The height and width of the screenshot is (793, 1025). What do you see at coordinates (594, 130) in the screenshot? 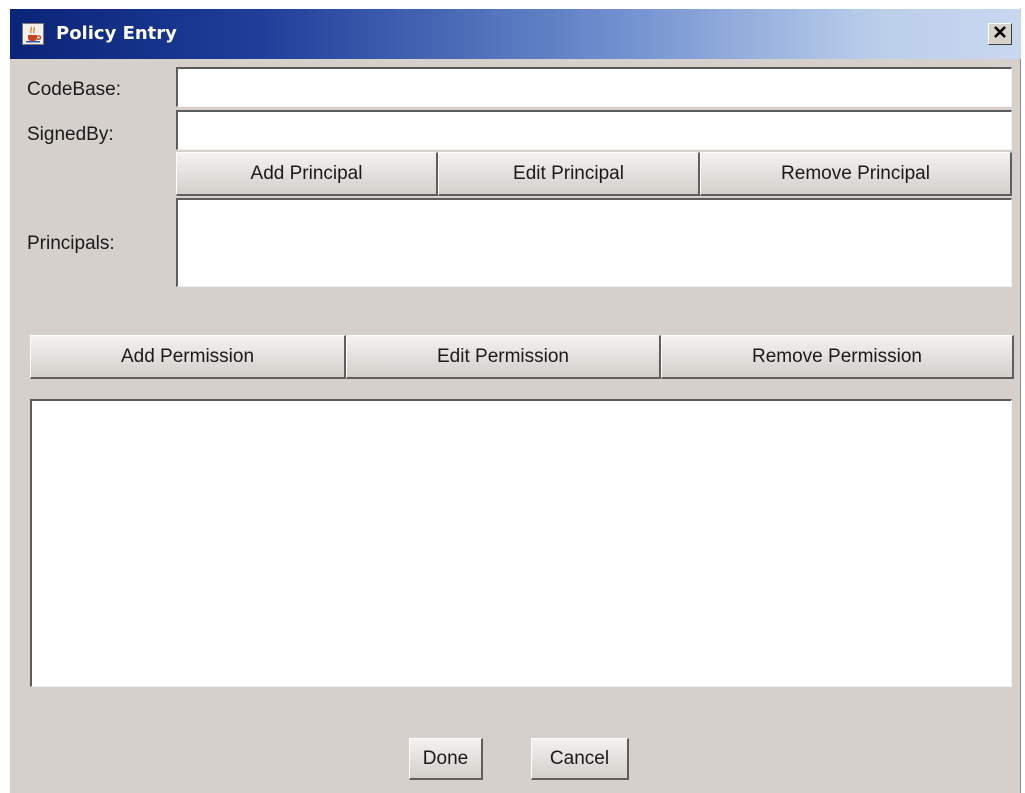
I see `signedby-input` at bounding box center [594, 130].